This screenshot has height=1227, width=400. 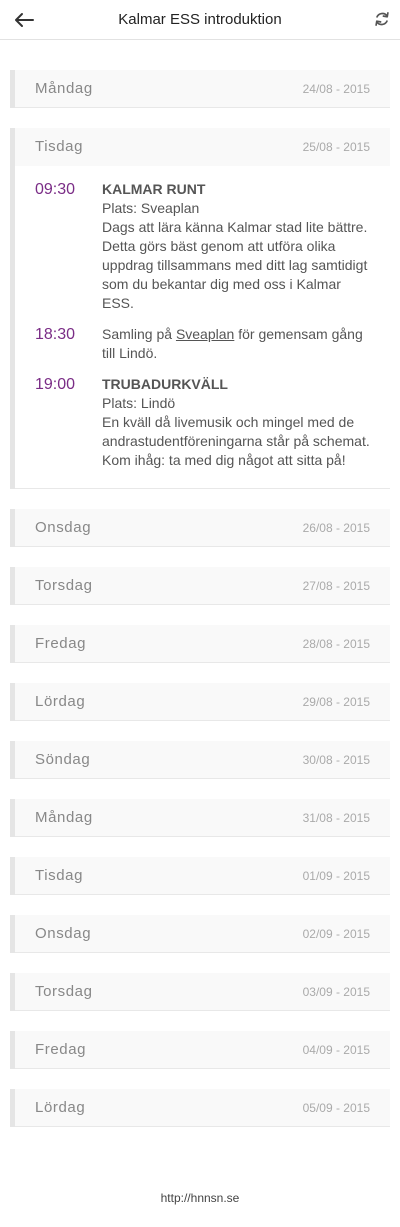 I want to click on day-header: Måndag 31/08 - 2015, so click(x=202, y=818).